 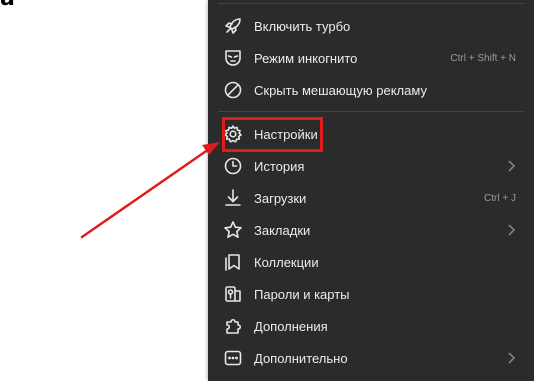 I want to click on menu-item-more: Дополнительно, so click(x=371, y=358).